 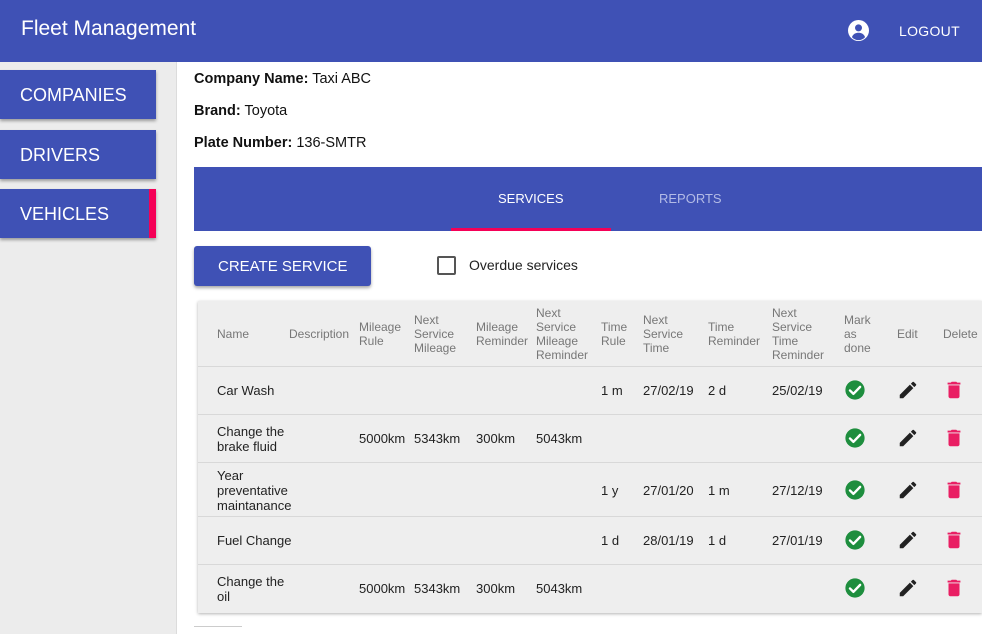 What do you see at coordinates (960, 334) in the screenshot?
I see `header-delete: Delete` at bounding box center [960, 334].